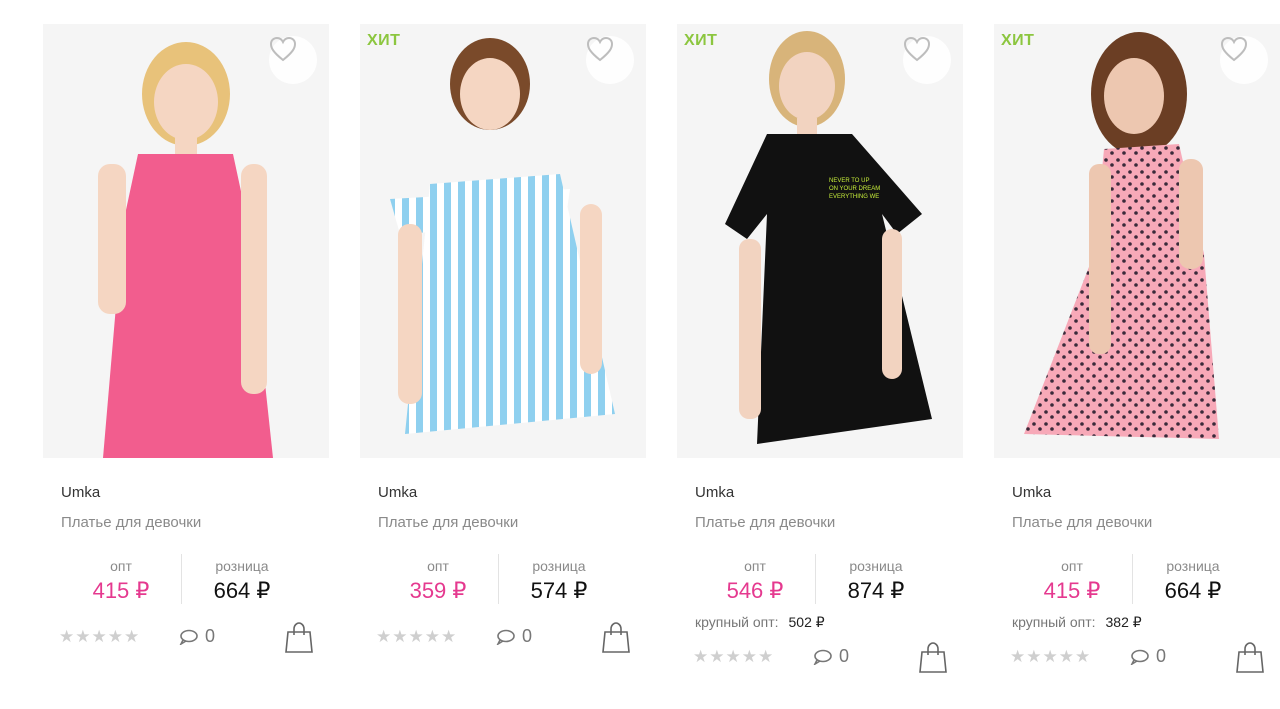 The height and width of the screenshot is (709, 1280). I want to click on price-block: опт 415 ₽ розница 664 ₽, so click(1137, 580).